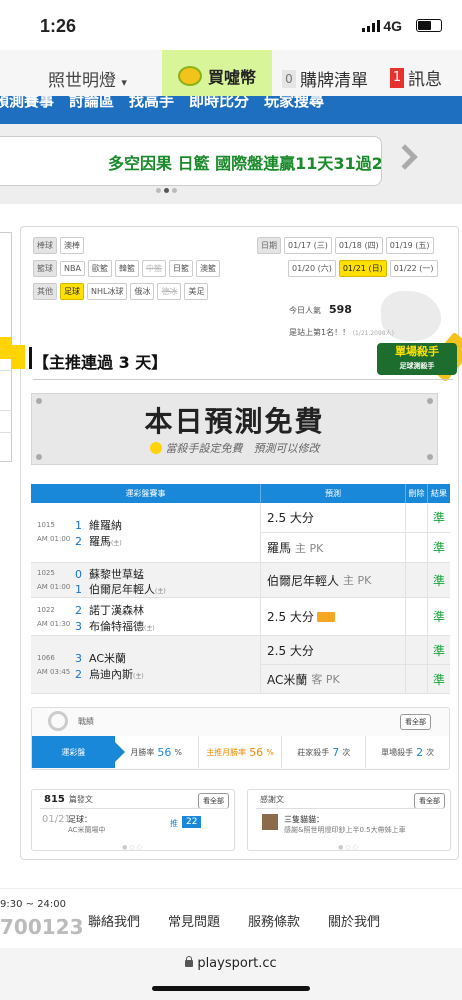  Describe the element at coordinates (82, 81) in the screenshot. I see `user-name: 照世明燈` at that location.